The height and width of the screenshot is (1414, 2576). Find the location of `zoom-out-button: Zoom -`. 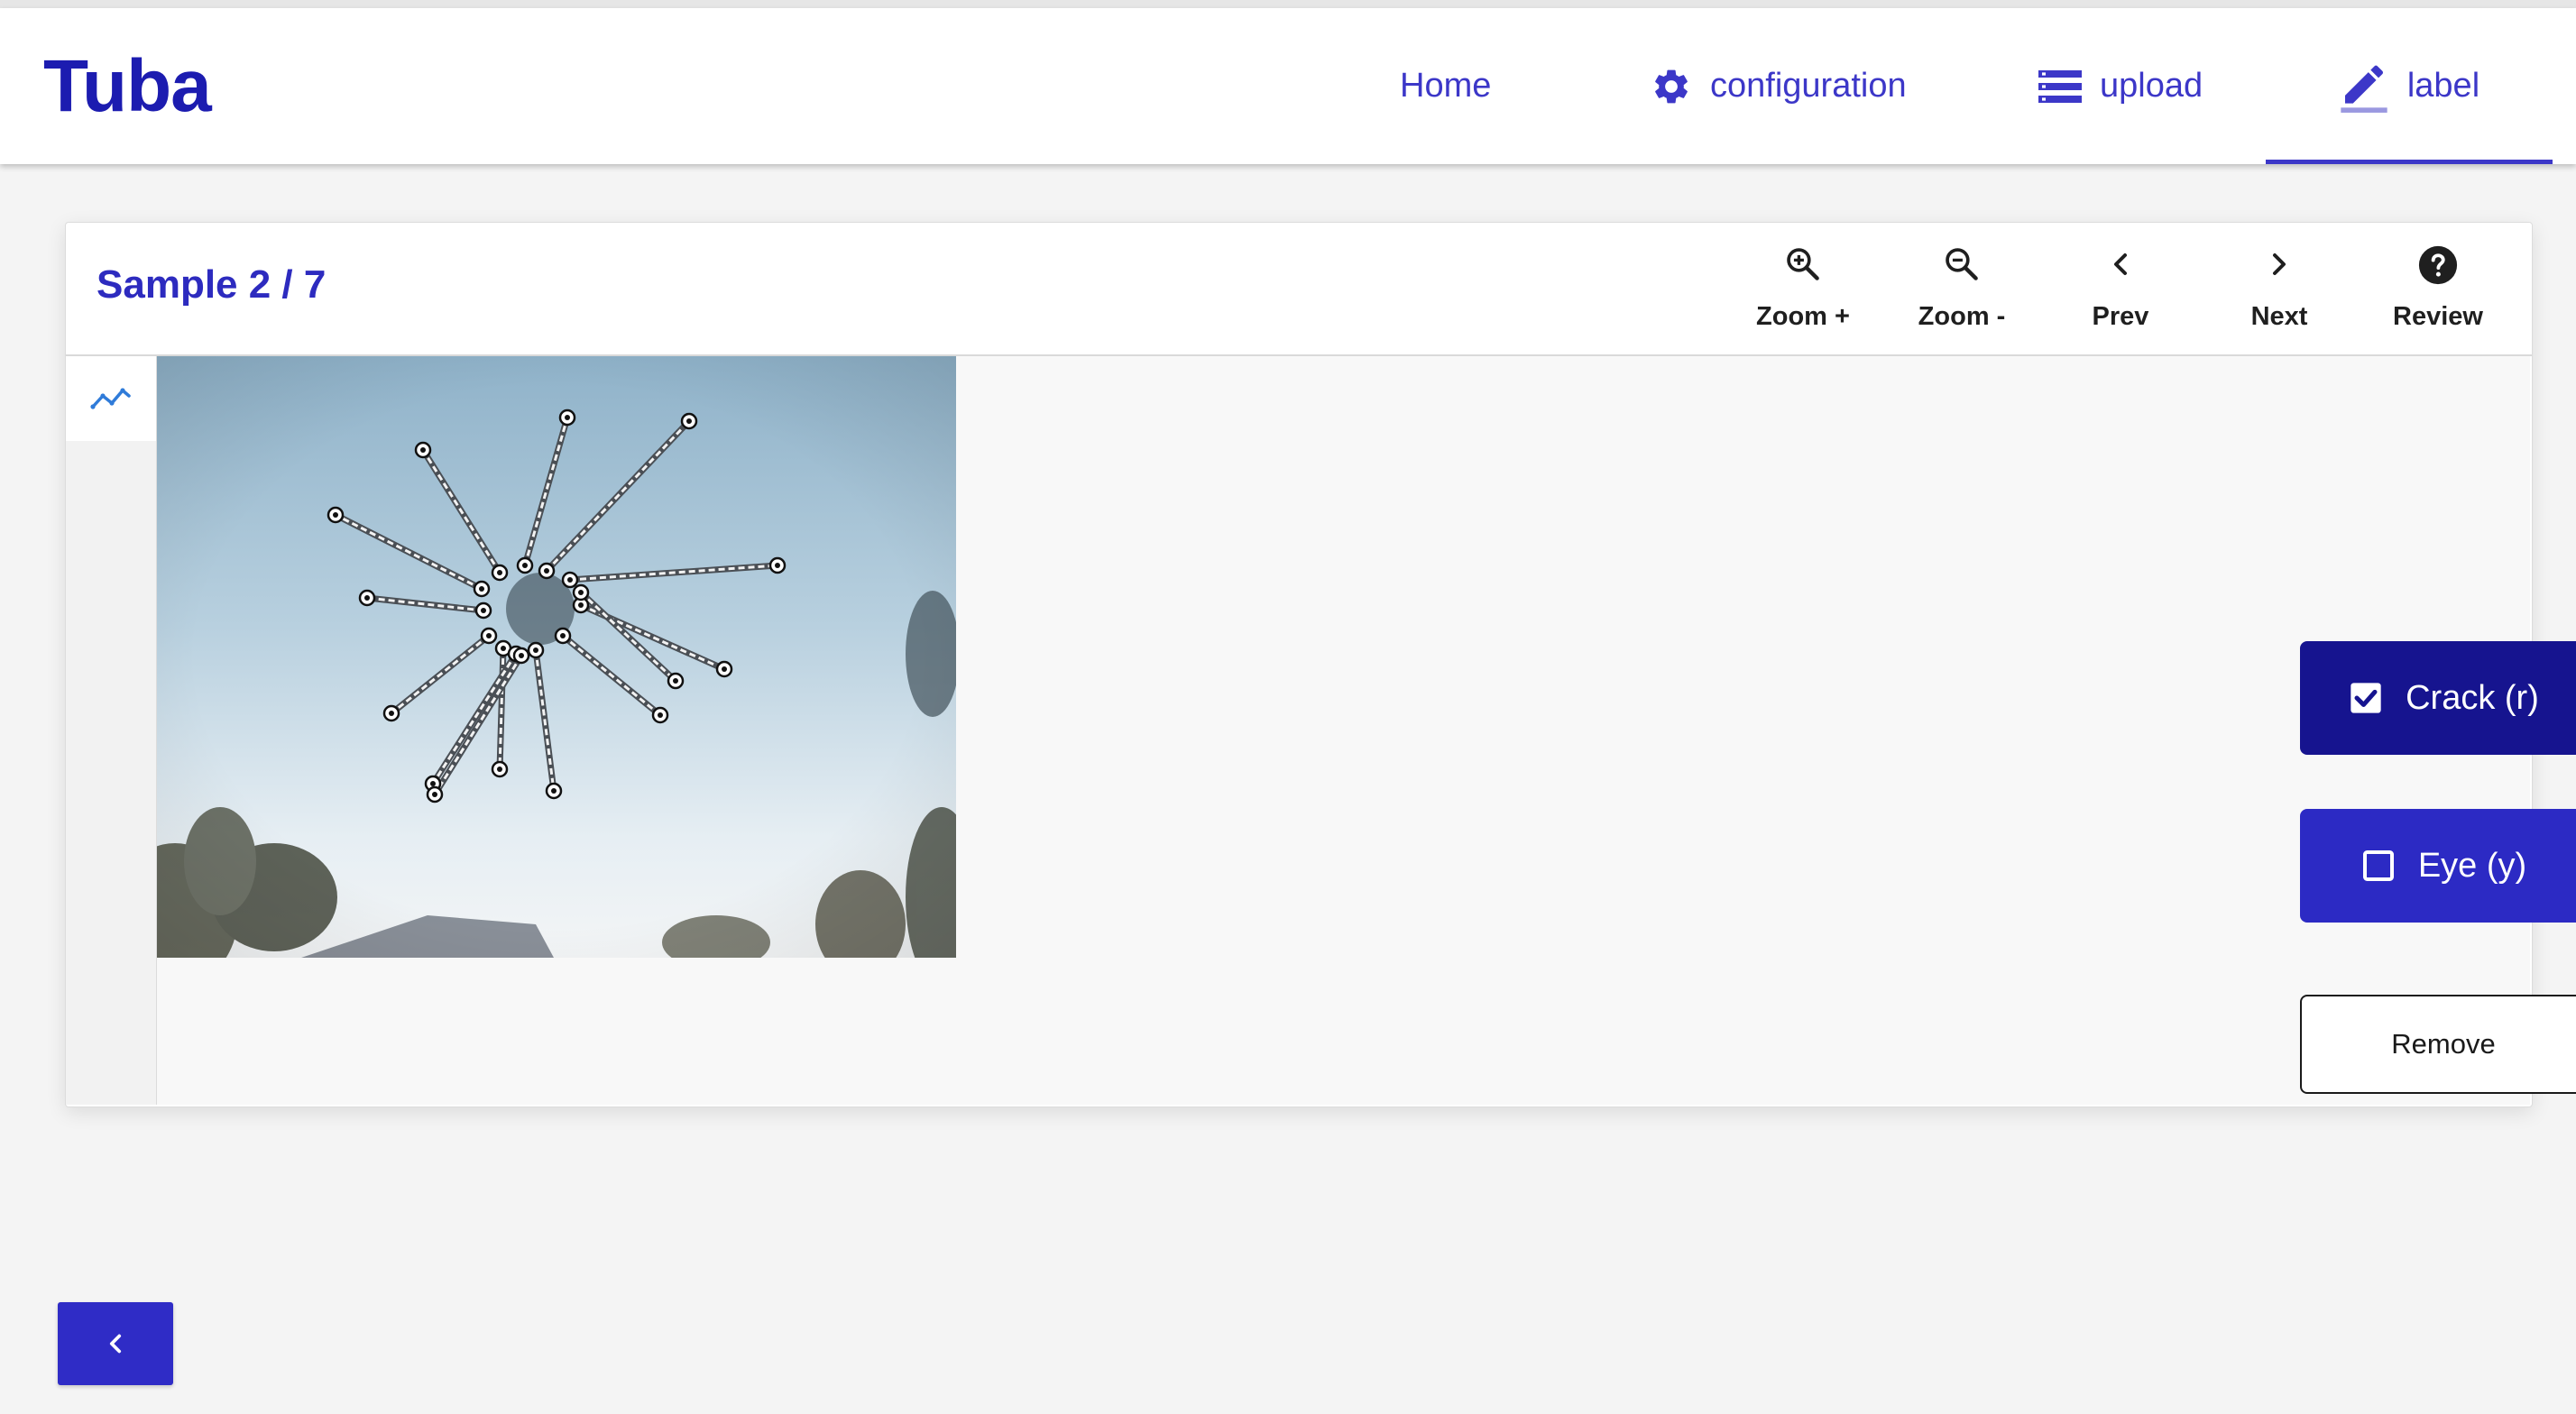

zoom-out-button: Zoom - is located at coordinates (1961, 289).